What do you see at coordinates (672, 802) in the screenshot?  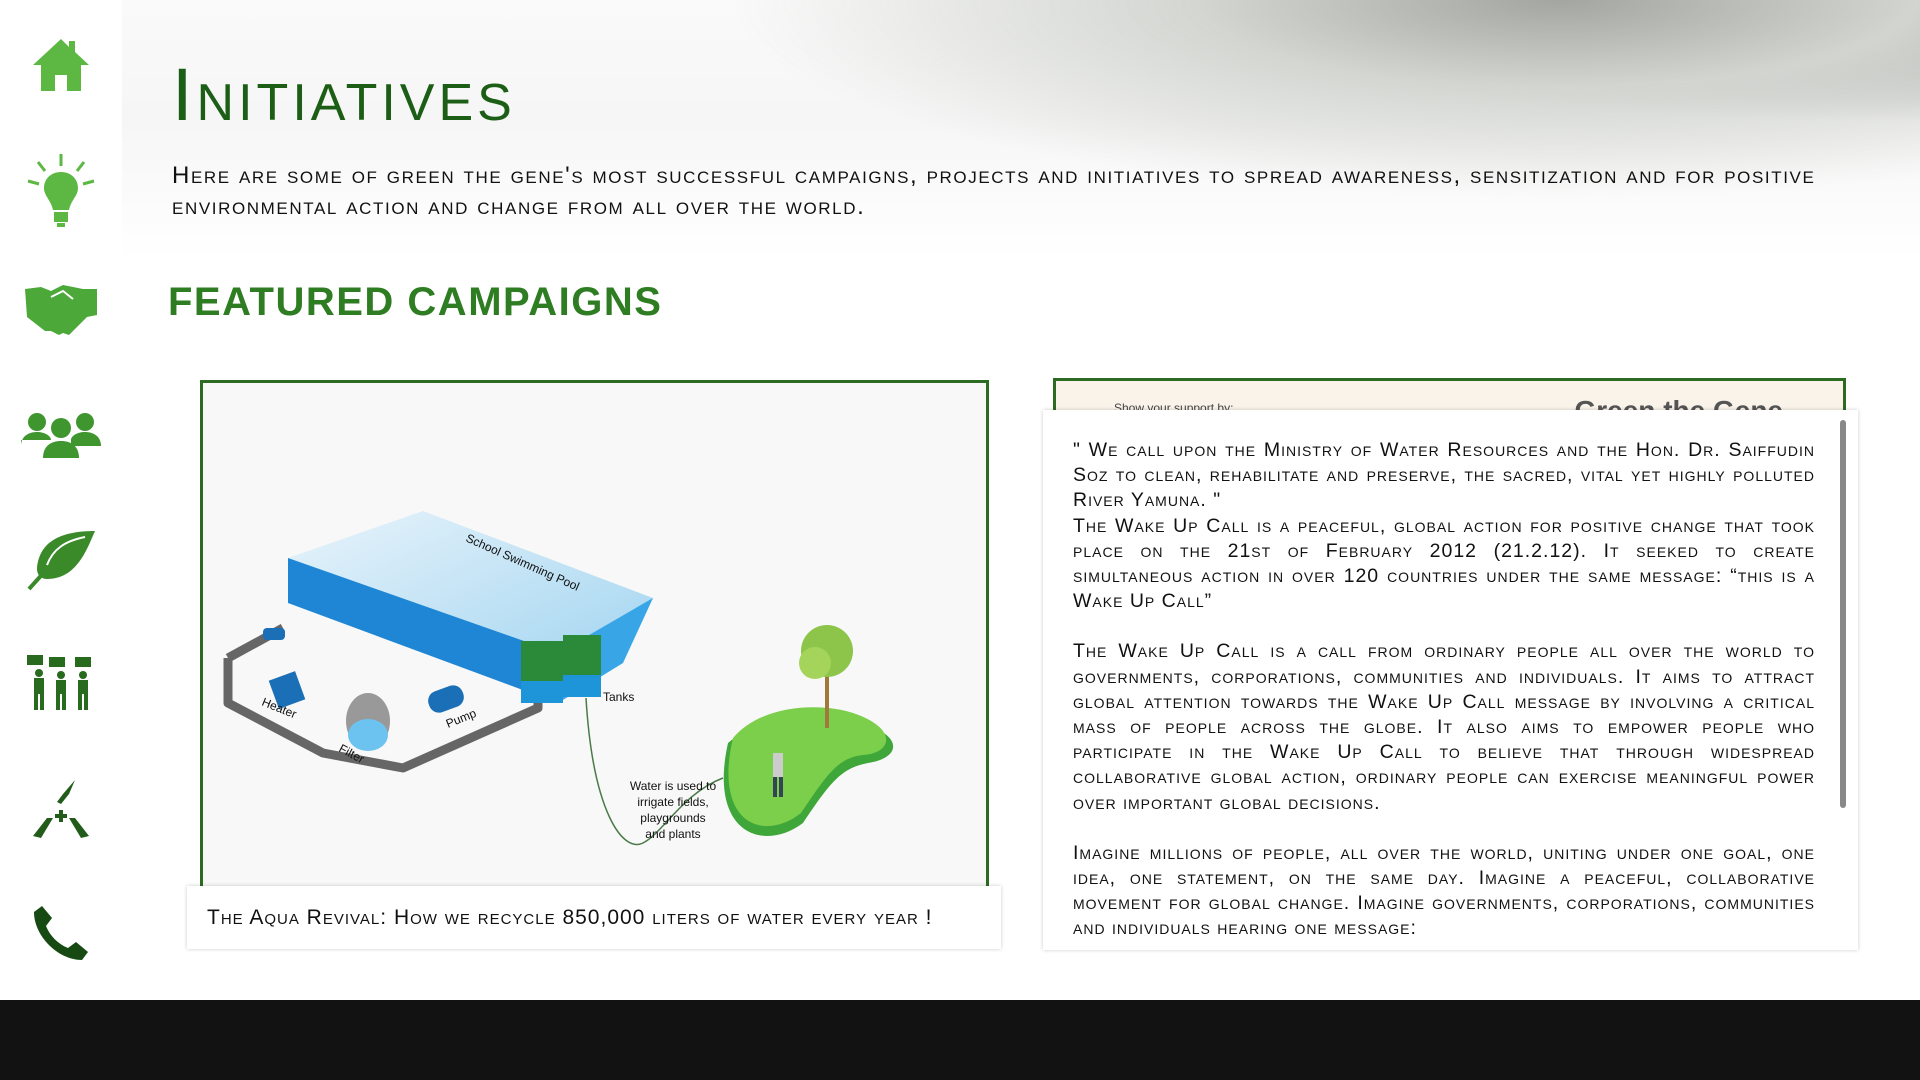 I see `label-water-2: irrigate fields,` at bounding box center [672, 802].